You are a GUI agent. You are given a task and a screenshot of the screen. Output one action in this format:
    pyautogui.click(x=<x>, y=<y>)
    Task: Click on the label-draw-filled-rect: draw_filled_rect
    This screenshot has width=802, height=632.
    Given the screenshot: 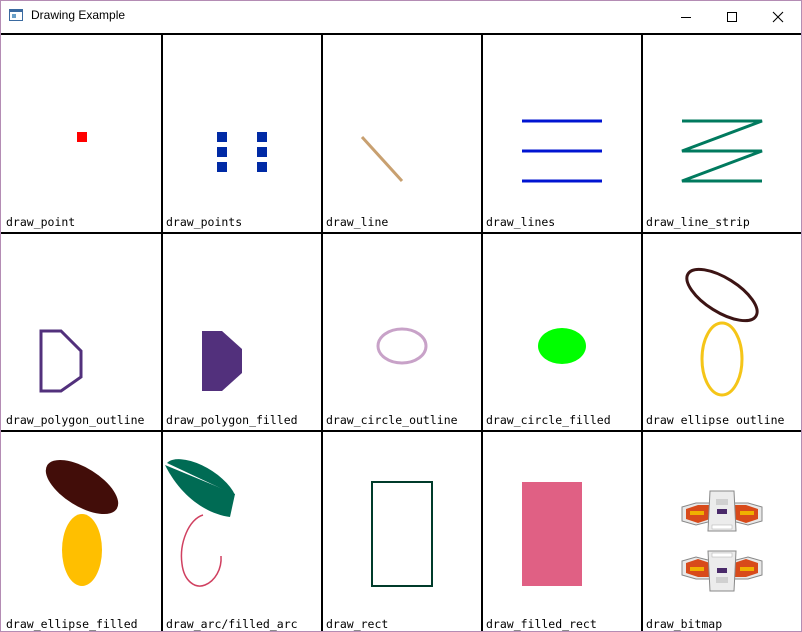 What is the action you would take?
    pyautogui.click(x=541, y=624)
    